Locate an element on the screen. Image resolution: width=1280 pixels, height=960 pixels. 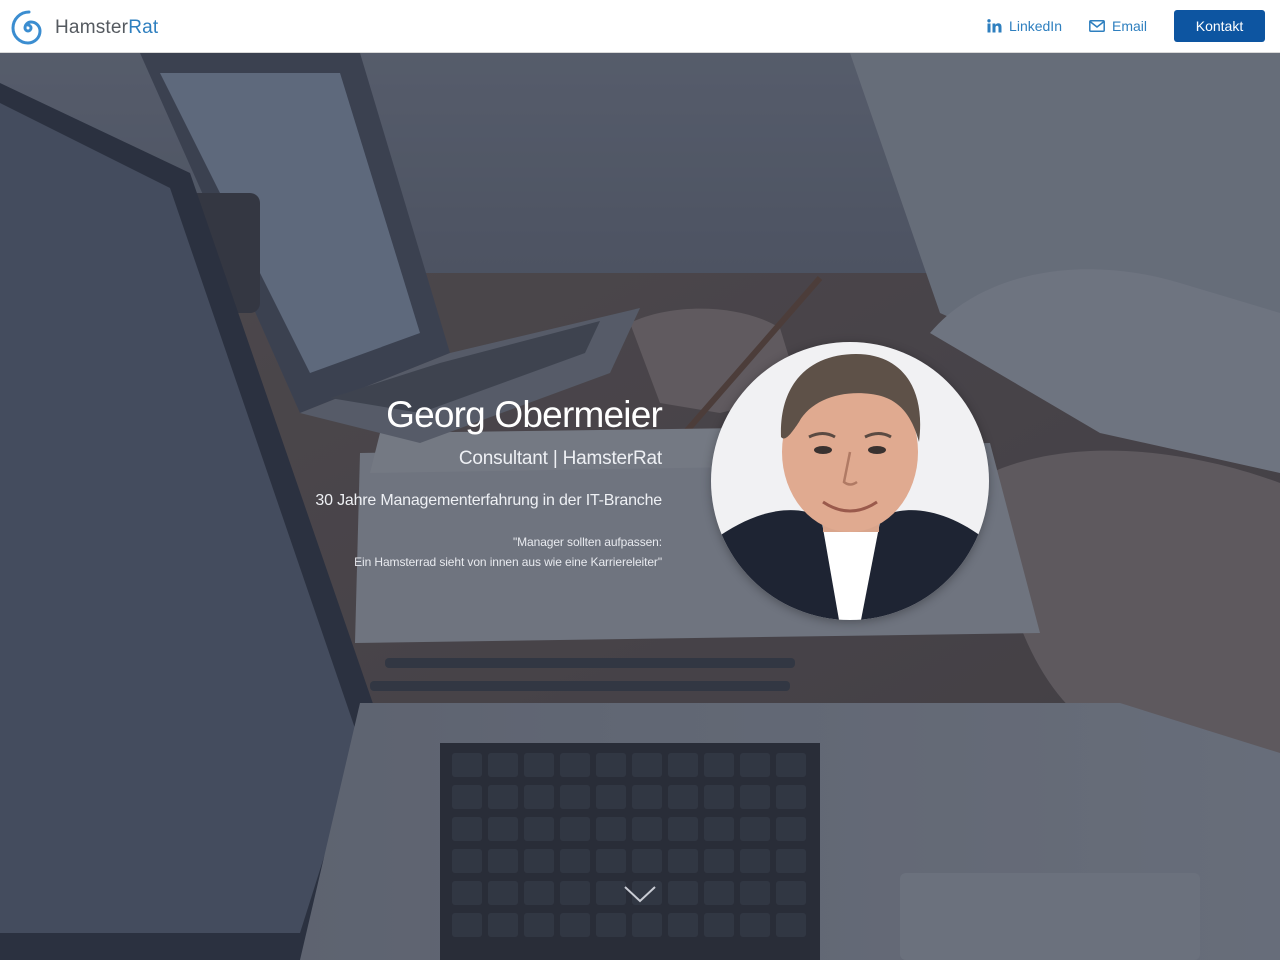
person-role: Consultant | HamsterRat is located at coordinates (560, 458).